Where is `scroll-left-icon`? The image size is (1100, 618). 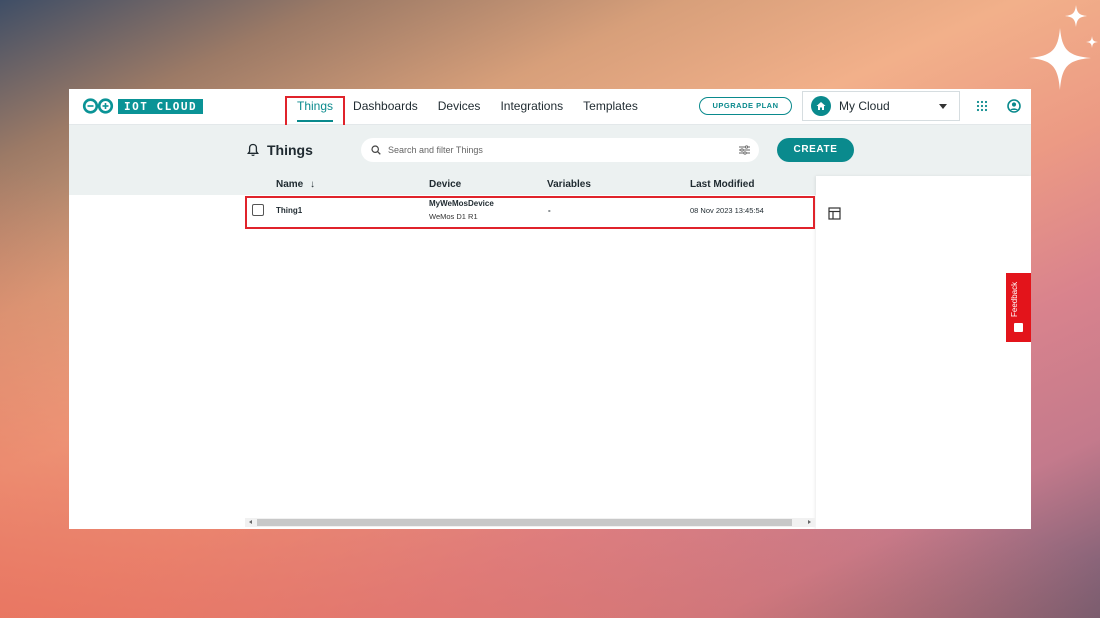
scroll-left-icon is located at coordinates (250, 522).